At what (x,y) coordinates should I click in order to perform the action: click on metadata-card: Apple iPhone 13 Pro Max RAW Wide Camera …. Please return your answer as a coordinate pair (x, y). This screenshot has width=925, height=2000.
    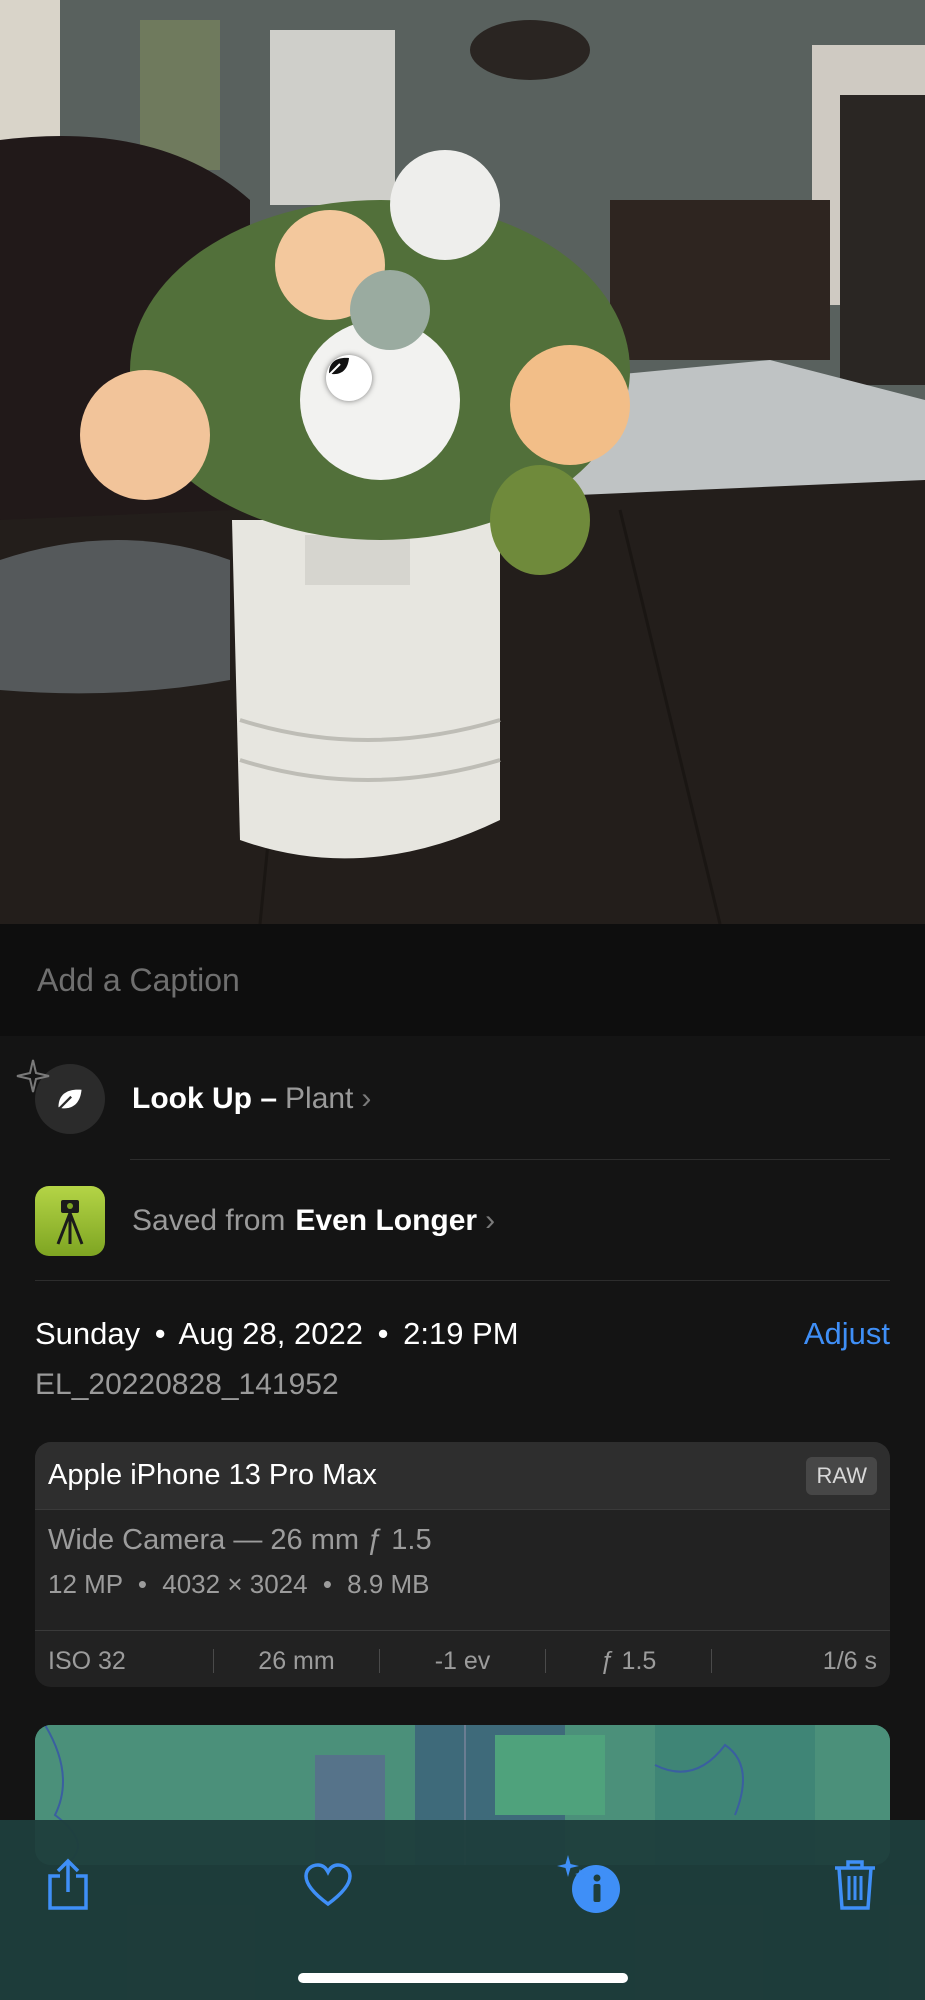
    Looking at the image, I should click on (462, 1564).